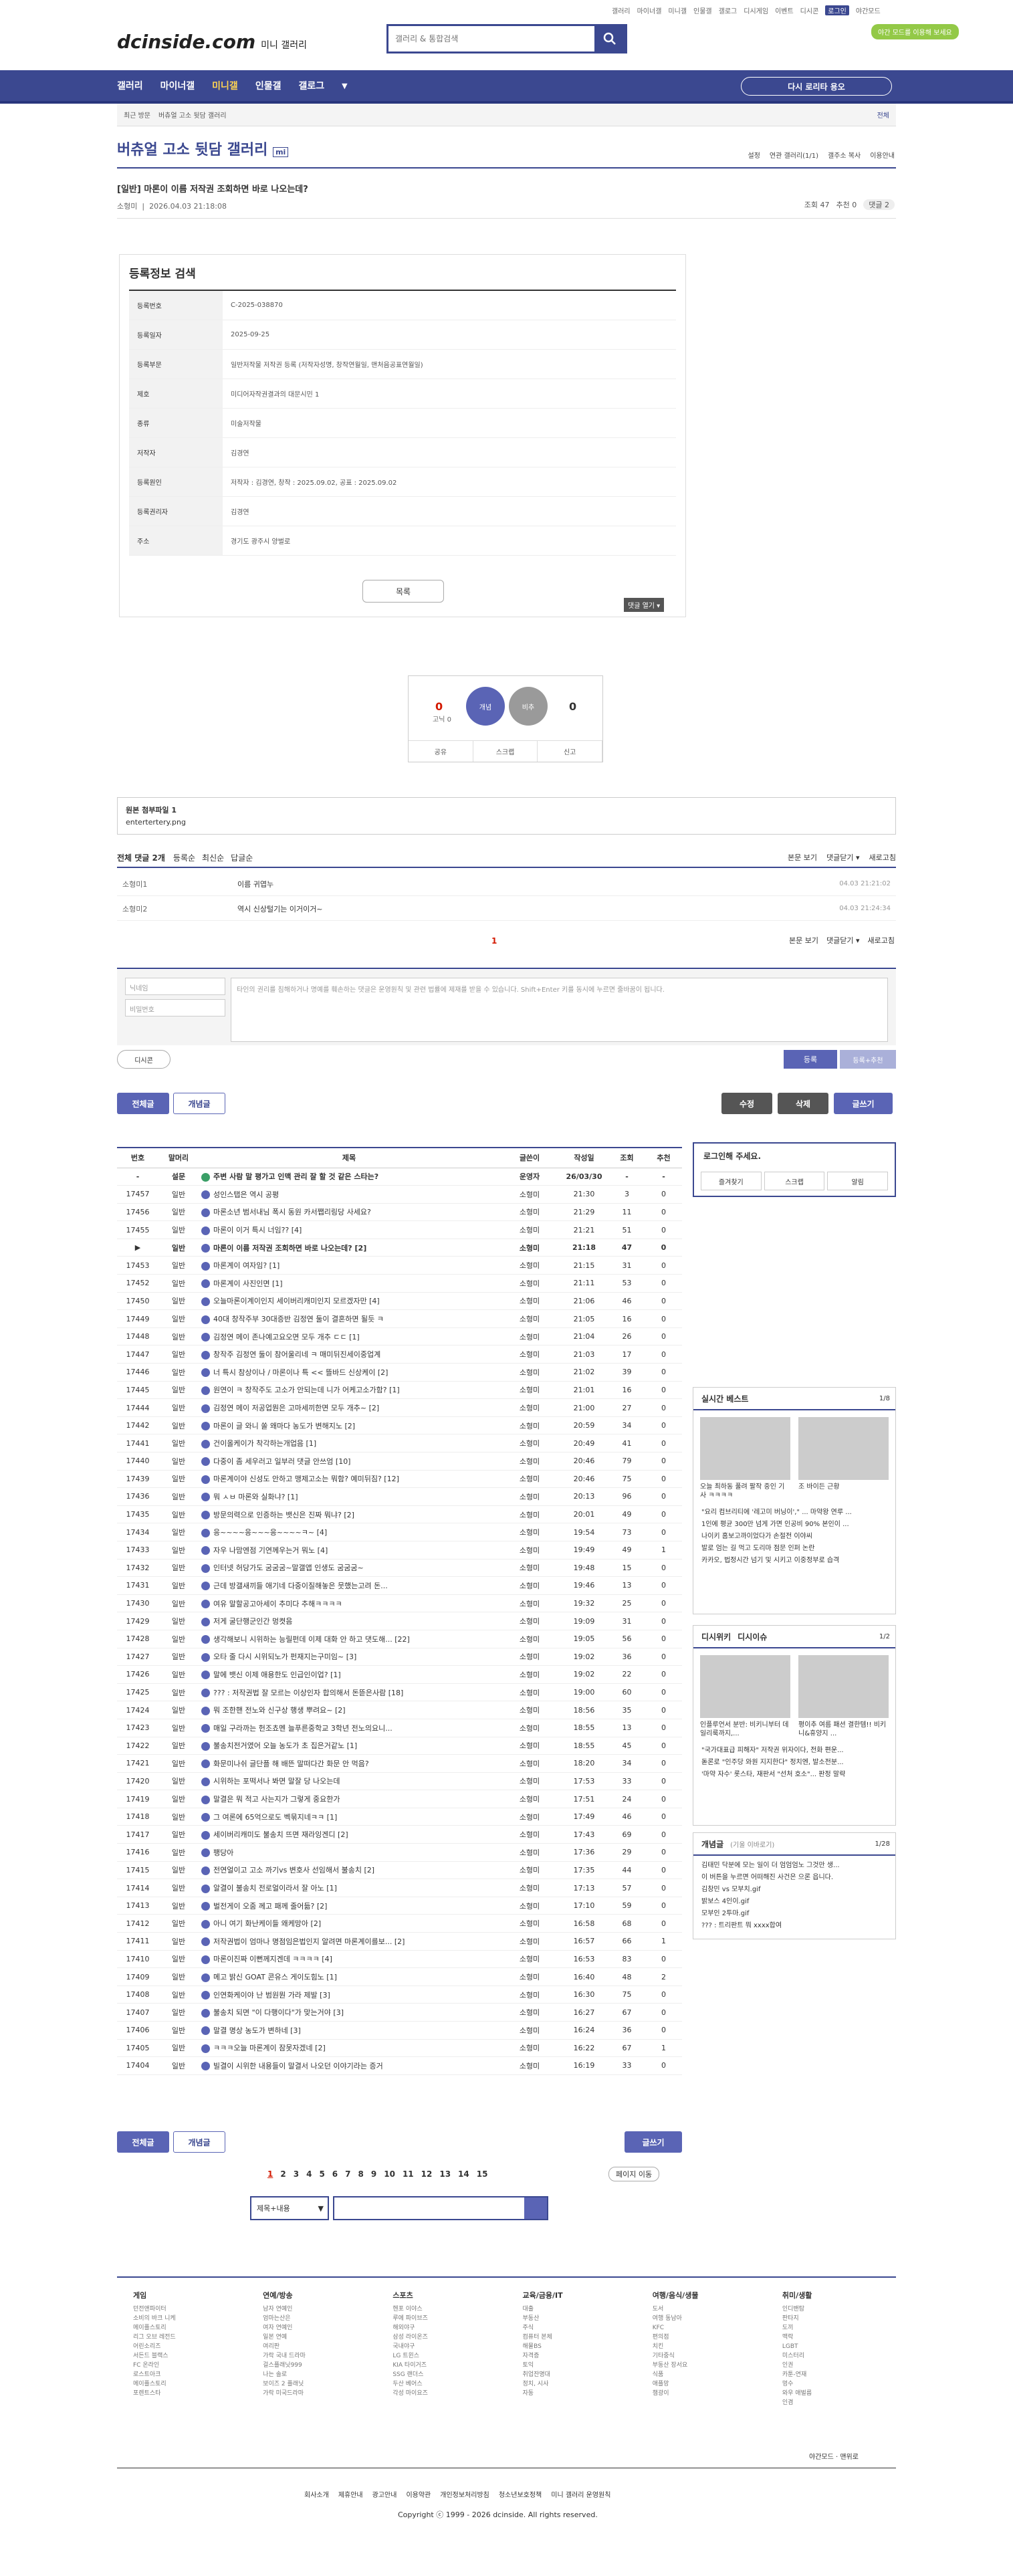 The width and height of the screenshot is (1013, 2576). What do you see at coordinates (728, 10) in the screenshot?
I see `top-link: 갤로그` at bounding box center [728, 10].